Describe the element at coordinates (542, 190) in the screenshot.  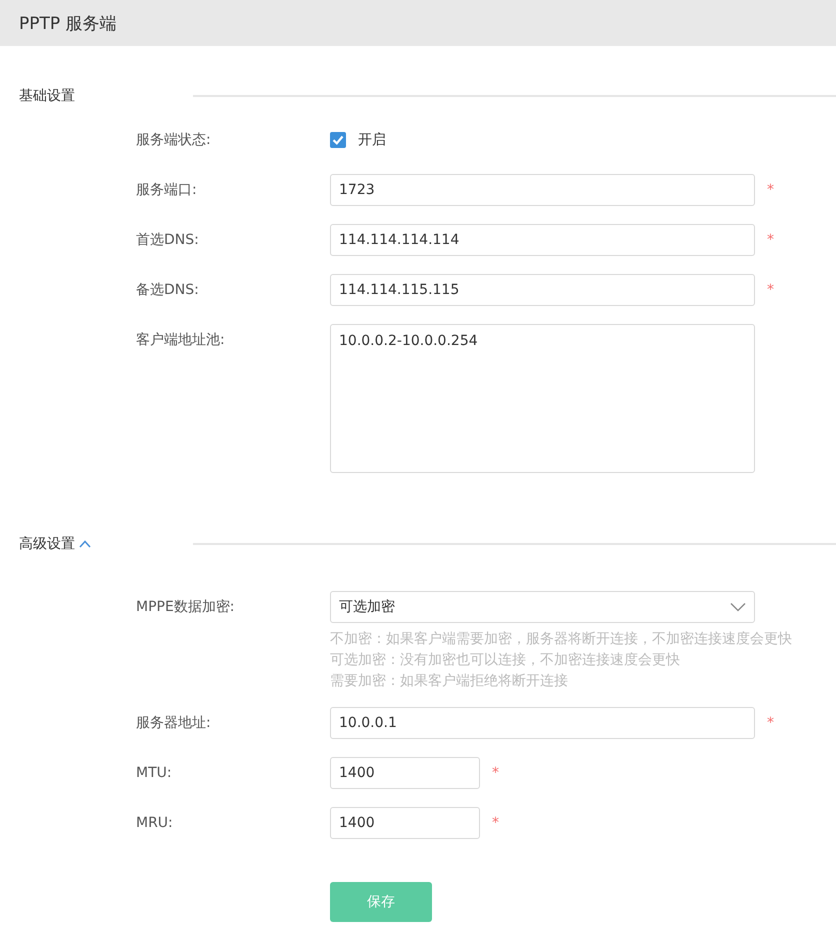
I see `input-field: 1723` at that location.